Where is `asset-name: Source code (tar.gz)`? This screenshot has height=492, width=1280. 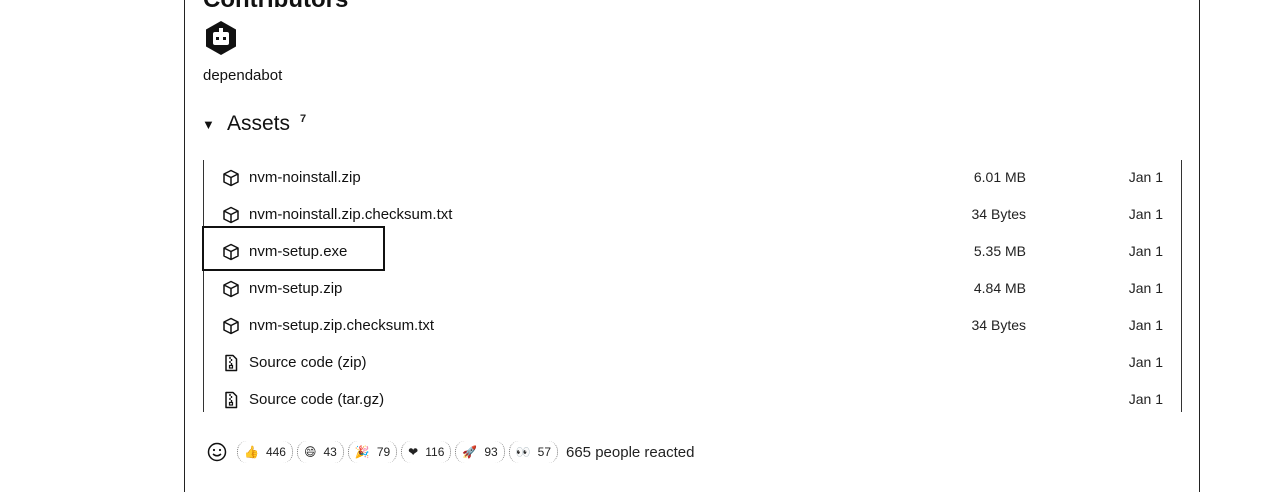 asset-name: Source code (tar.gz) is located at coordinates (316, 399).